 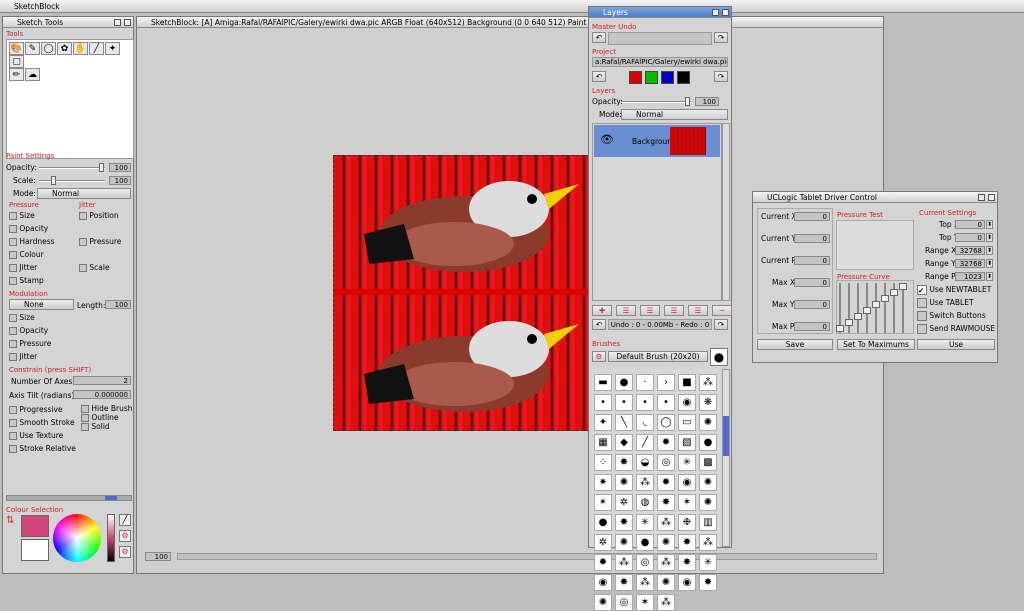 I want to click on set-max-button: Set To Maximums, so click(x=876, y=344).